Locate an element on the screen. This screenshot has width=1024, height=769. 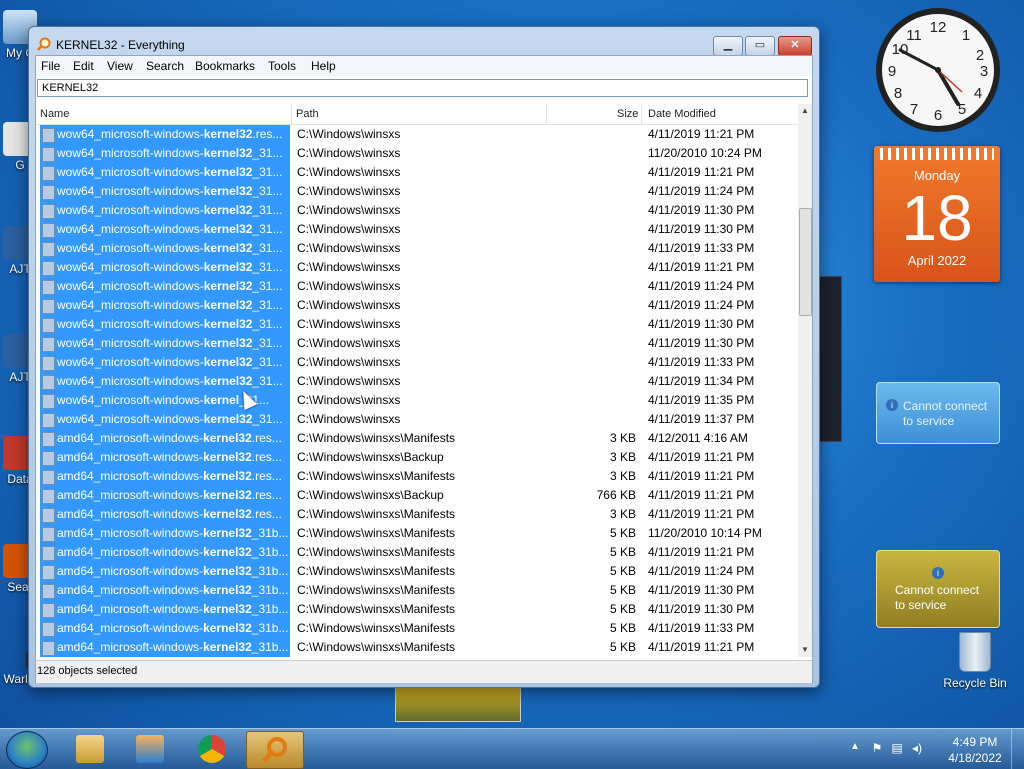
scroll-up-icon: ▲ is located at coordinates (805, 111).